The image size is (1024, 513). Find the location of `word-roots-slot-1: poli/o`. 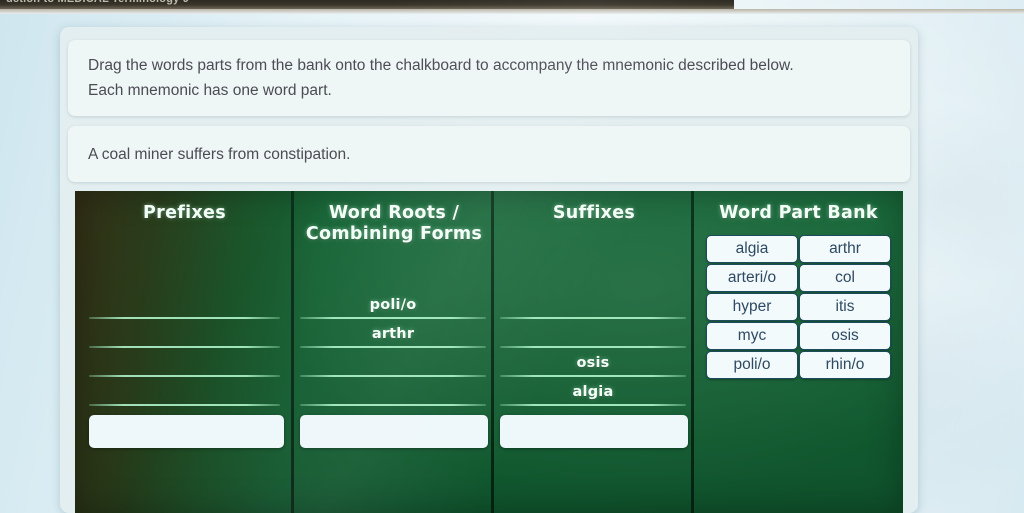

word-roots-slot-1: poli/o is located at coordinates (393, 305).